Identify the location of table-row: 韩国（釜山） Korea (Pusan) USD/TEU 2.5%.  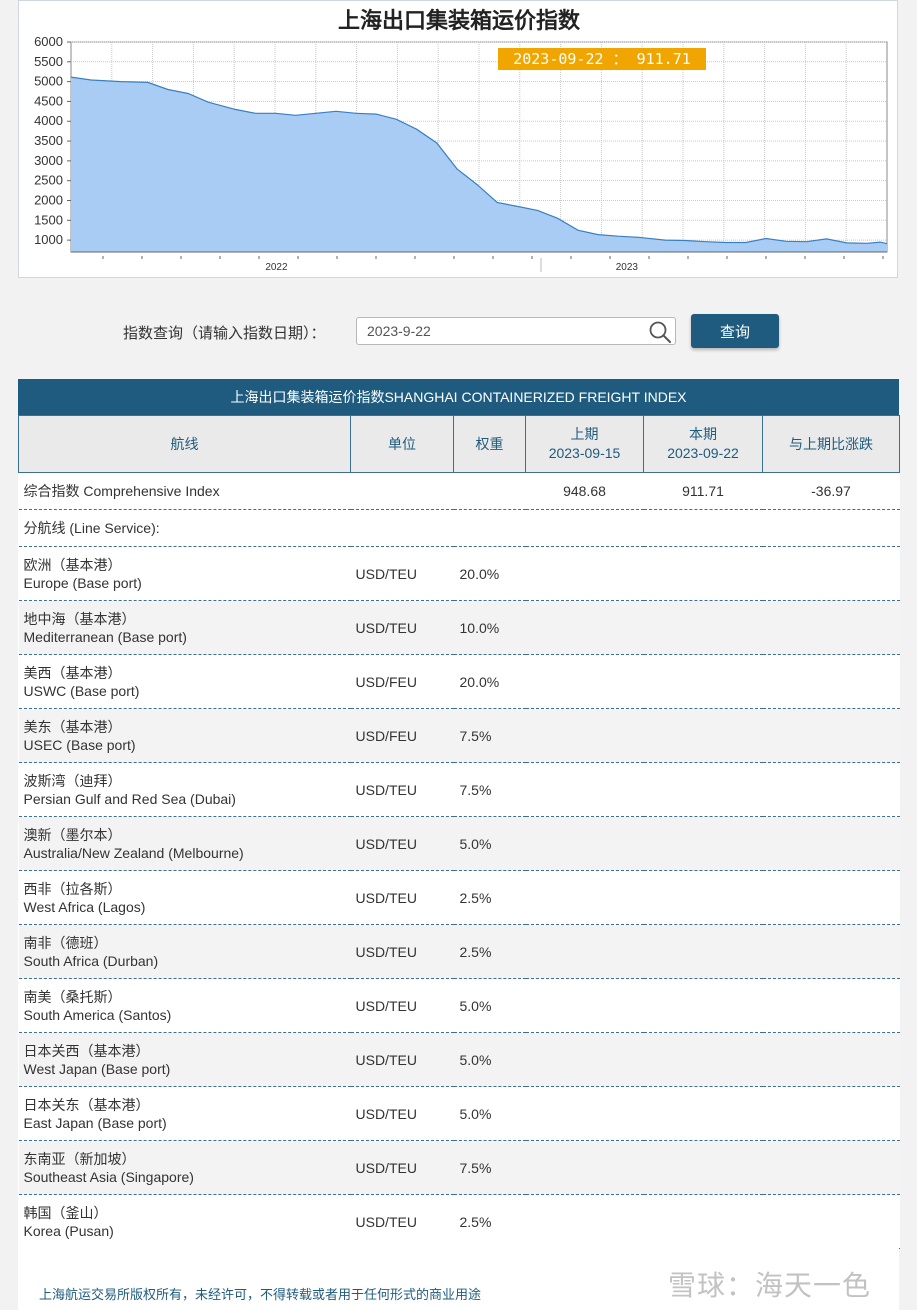
(459, 1221).